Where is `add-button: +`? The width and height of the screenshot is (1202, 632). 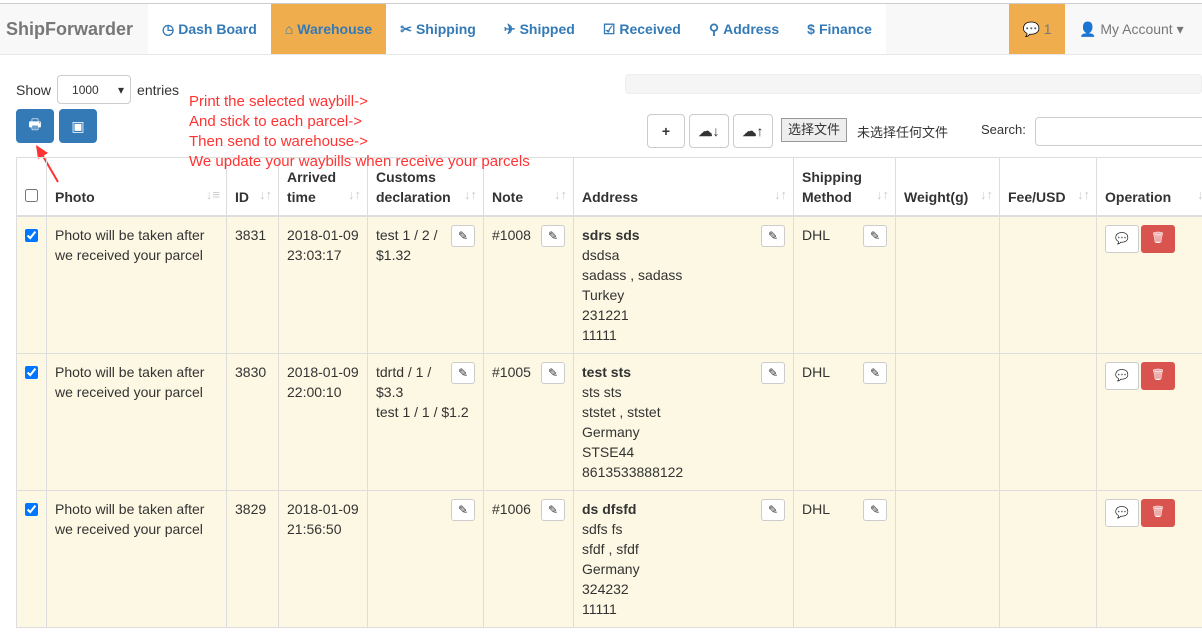
add-button: + is located at coordinates (666, 131).